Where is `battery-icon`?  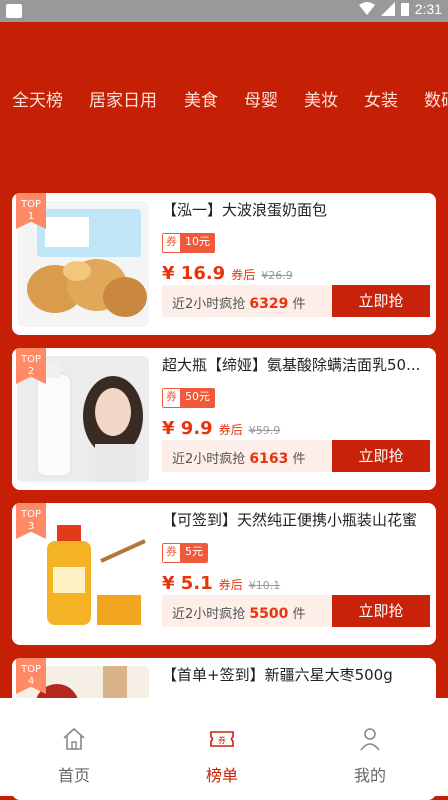 battery-icon is located at coordinates (404, 9).